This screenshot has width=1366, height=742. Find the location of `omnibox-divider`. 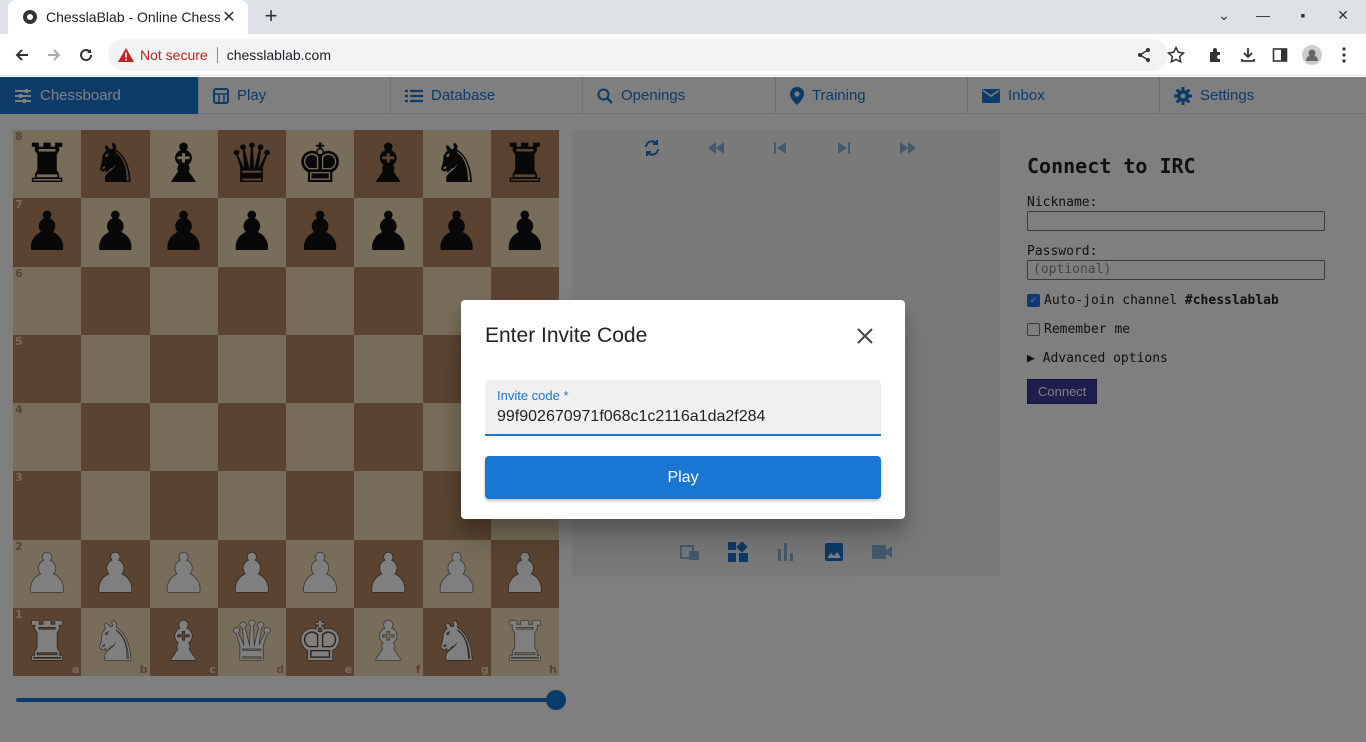

omnibox-divider is located at coordinates (217, 55).